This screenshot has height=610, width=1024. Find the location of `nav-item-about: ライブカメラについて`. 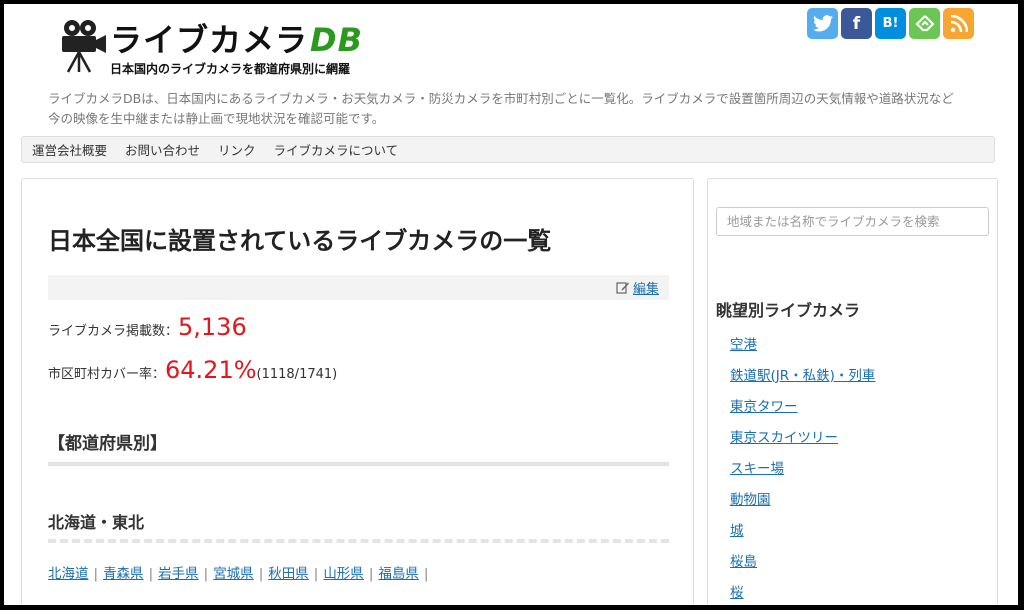

nav-item-about: ライブカメラについて is located at coordinates (336, 149).